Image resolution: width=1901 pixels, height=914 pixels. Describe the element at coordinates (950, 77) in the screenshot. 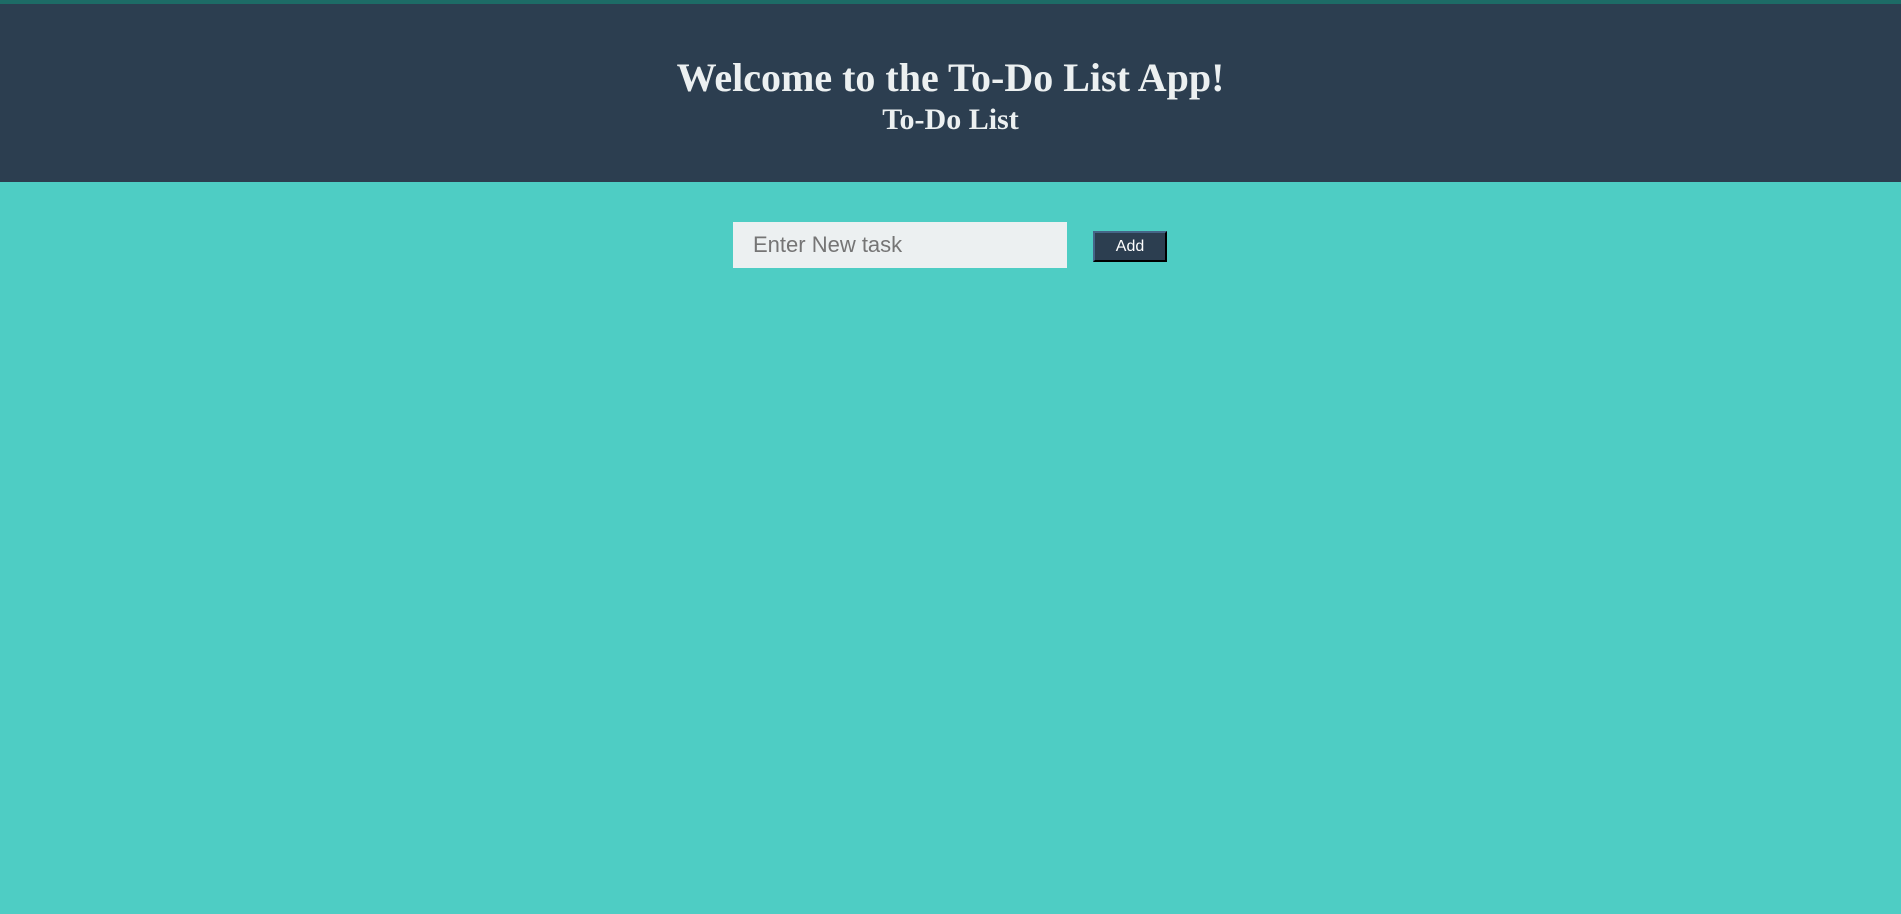

I see `app-title: Welcome to the To-Do List App!` at that location.